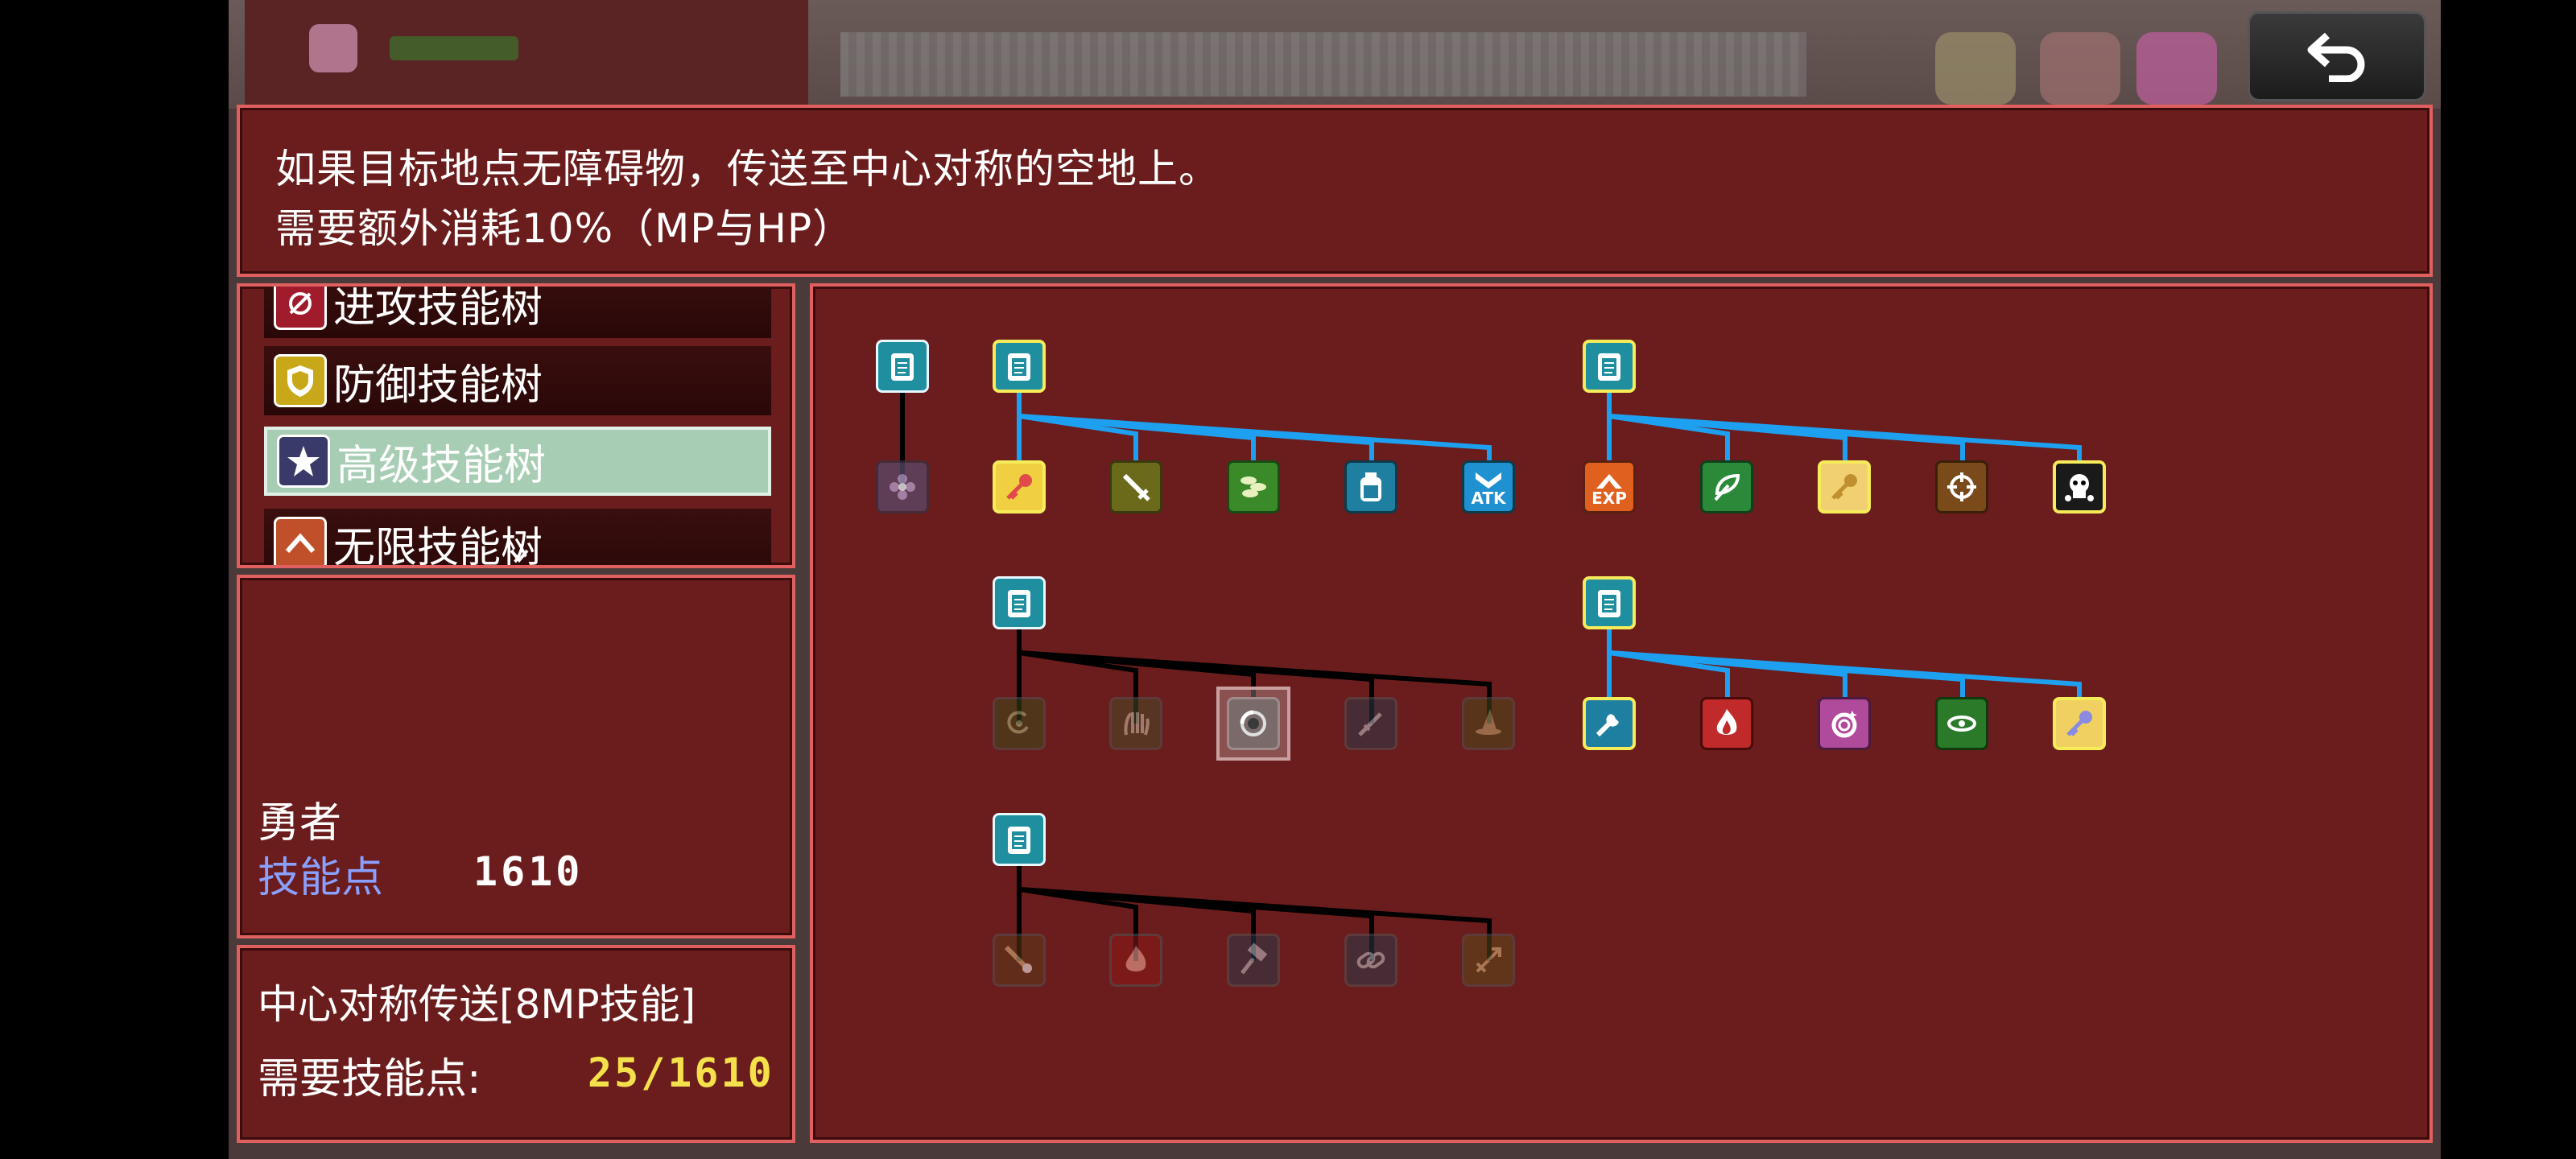  I want to click on hand-icon, so click(1137, 724).